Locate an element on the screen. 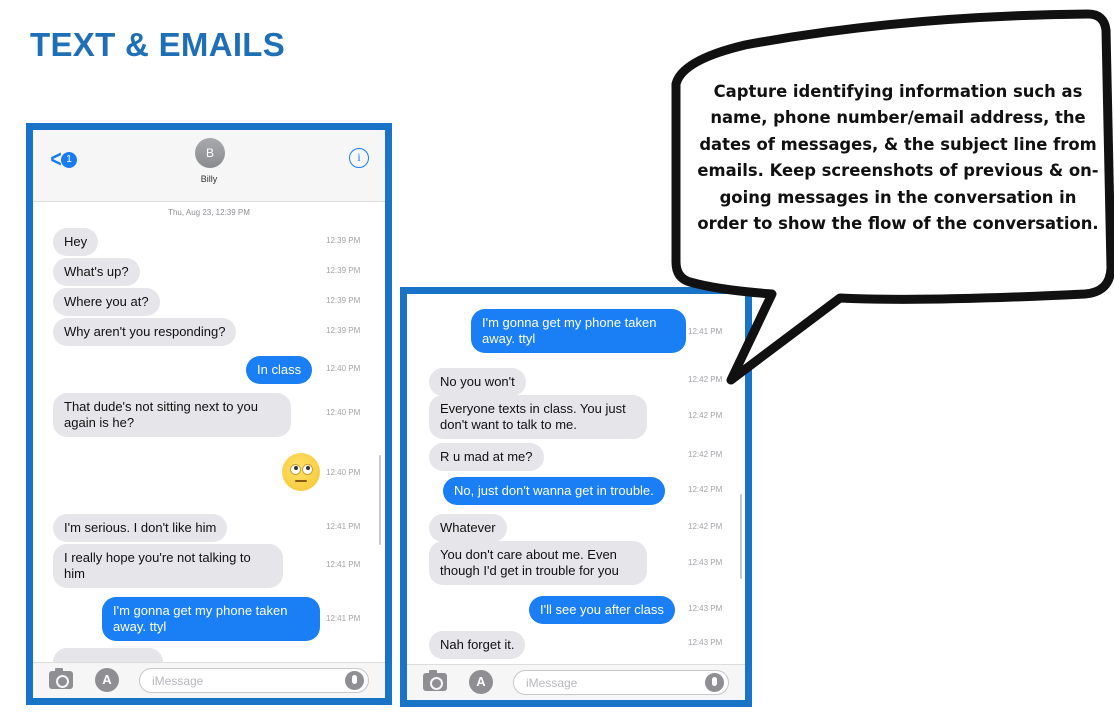 This screenshot has width=1114, height=718. message-bubble-received: No you won't is located at coordinates (477, 382).